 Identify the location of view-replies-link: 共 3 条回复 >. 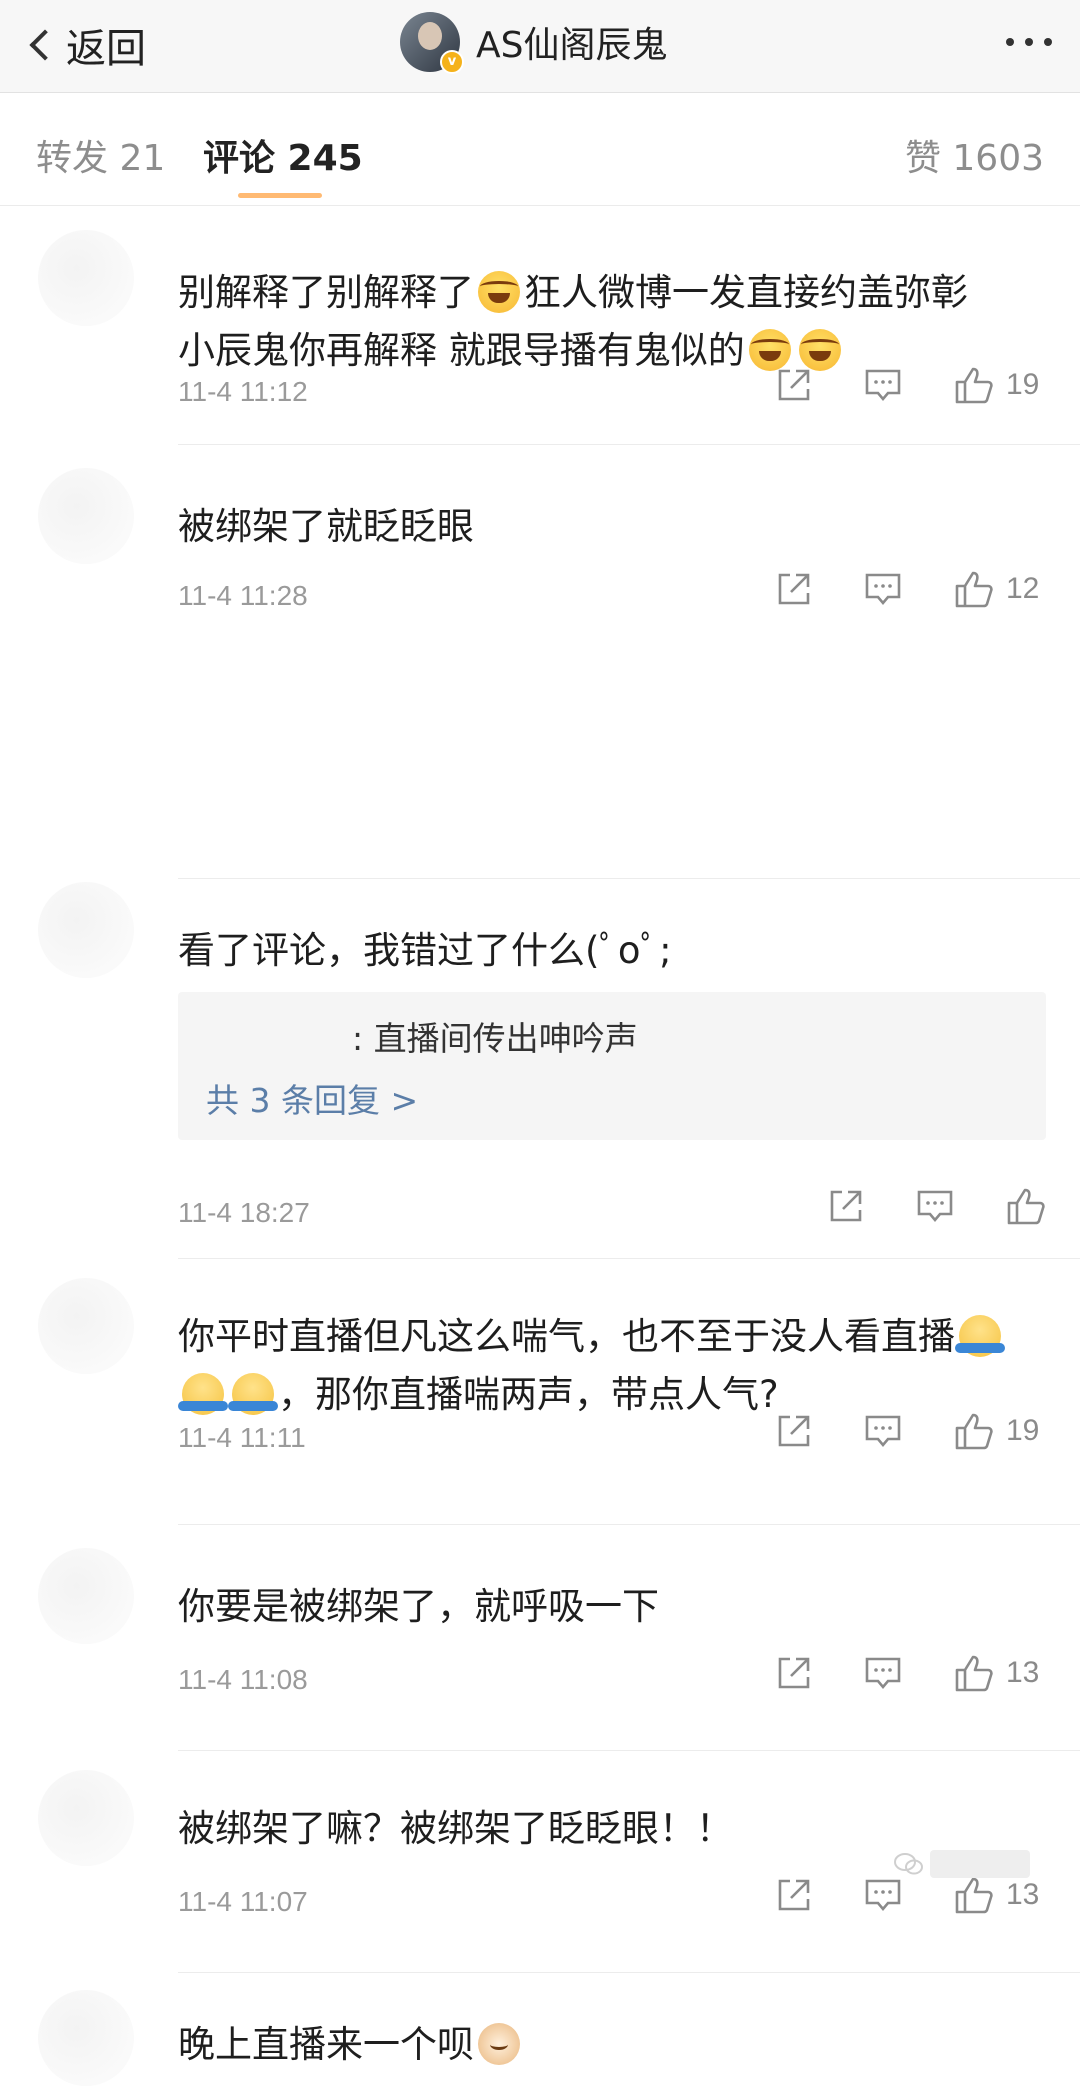
(312, 1098).